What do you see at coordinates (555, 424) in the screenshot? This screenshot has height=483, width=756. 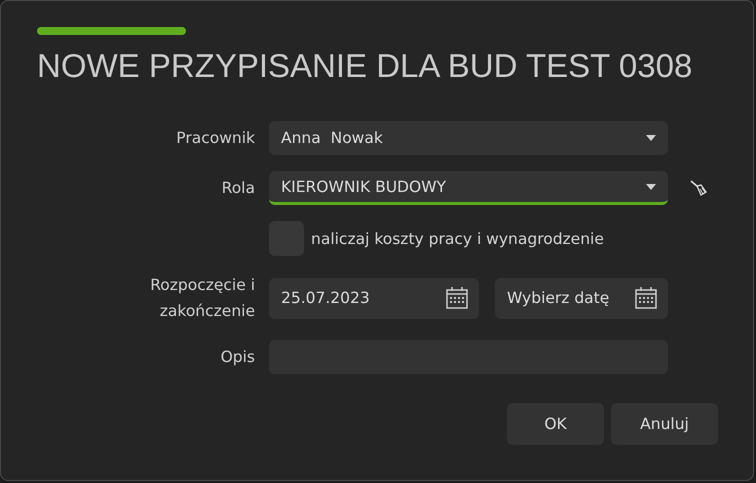 I see `ok-button: OK` at bounding box center [555, 424].